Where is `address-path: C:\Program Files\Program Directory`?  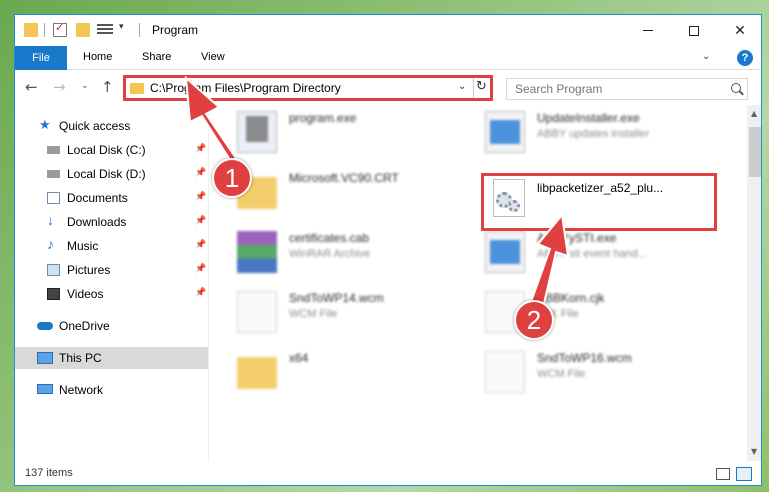
address-path: C:\Program Files\Program Directory is located at coordinates (245, 88).